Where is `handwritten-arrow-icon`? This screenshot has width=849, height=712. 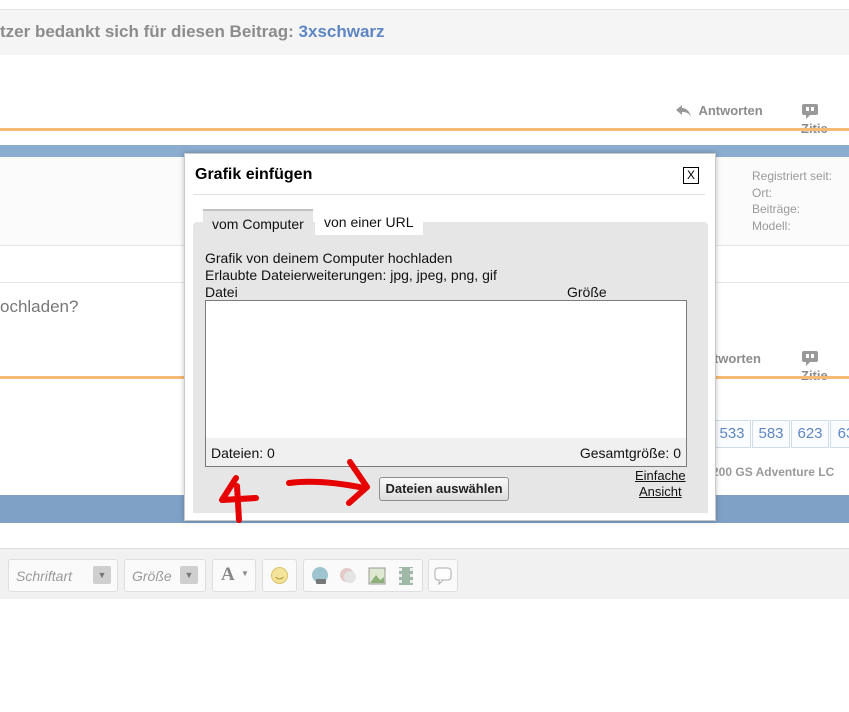
handwritten-arrow-icon is located at coordinates (328, 482).